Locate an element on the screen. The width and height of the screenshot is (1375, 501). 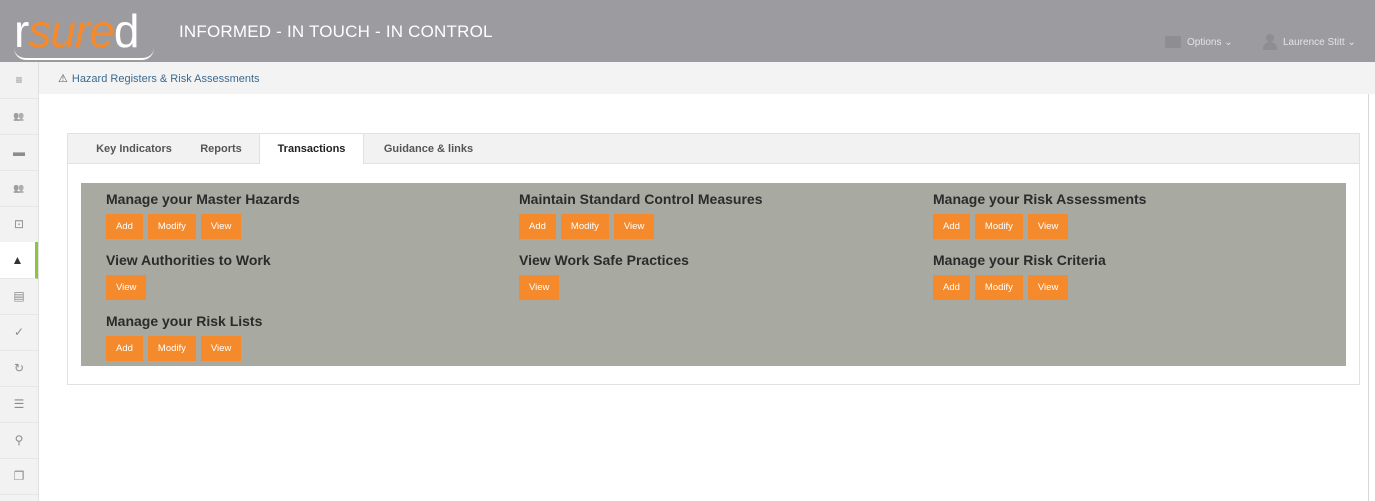
options-label: Options ⌄ is located at coordinates (1210, 42).